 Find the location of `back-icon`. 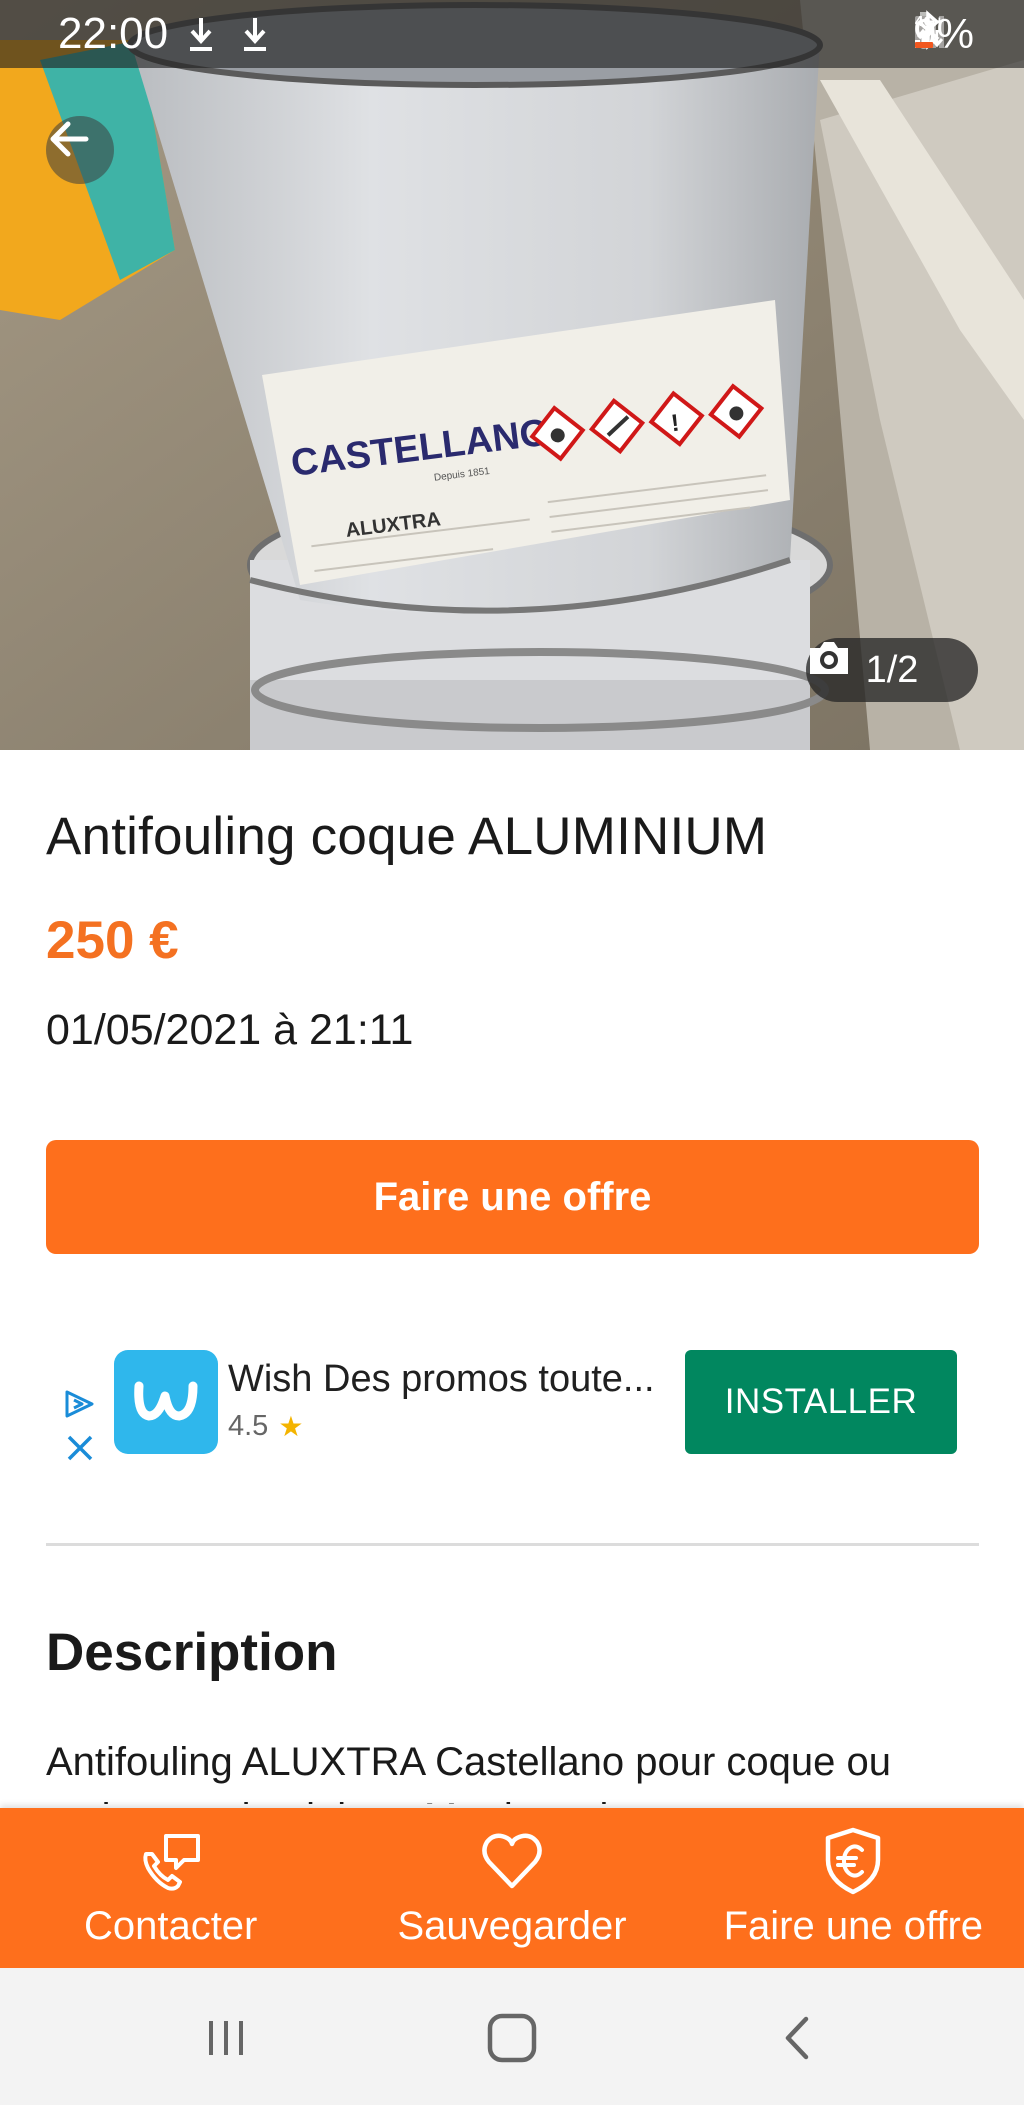

back-icon is located at coordinates (797, 2038).